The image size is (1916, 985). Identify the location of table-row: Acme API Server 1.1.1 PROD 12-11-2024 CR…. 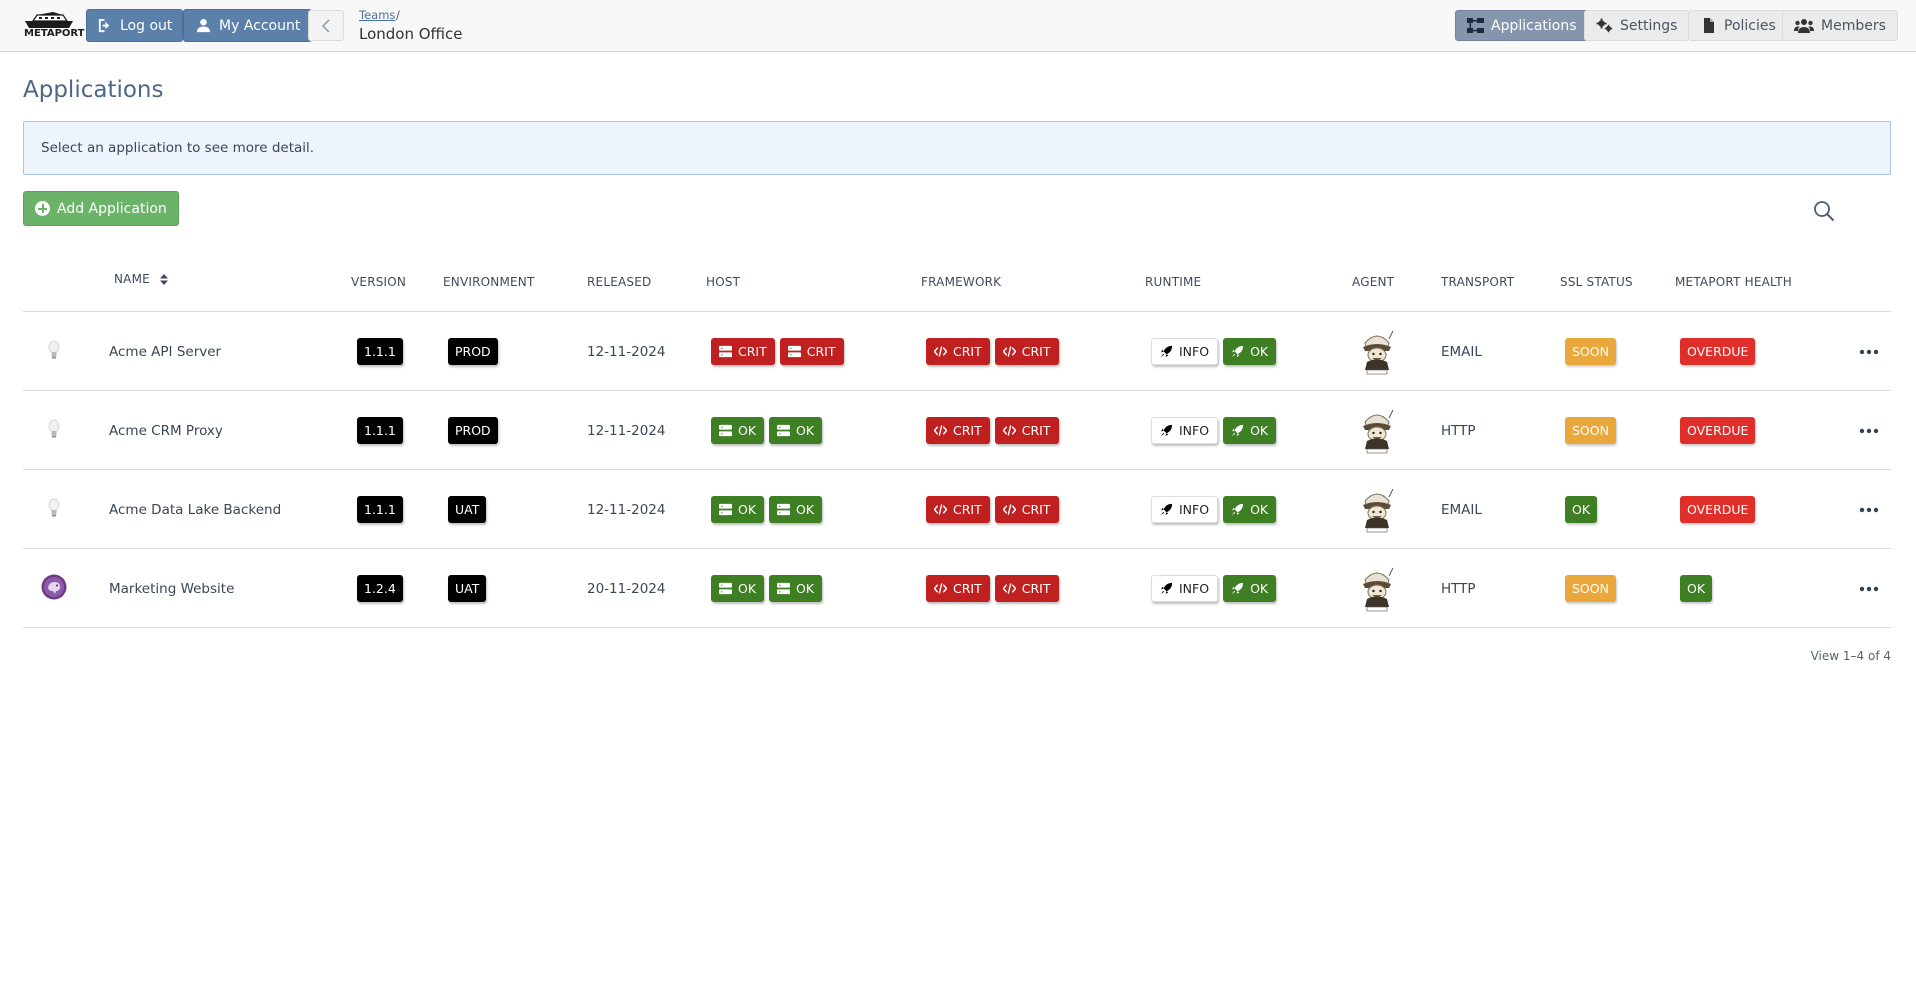
(957, 351).